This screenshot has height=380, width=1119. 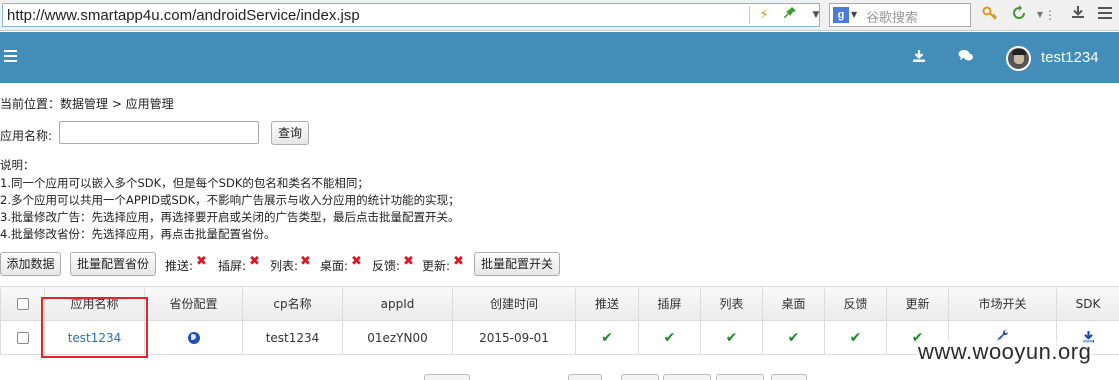 I want to click on toggle-update-label: 更新:, so click(x=436, y=266).